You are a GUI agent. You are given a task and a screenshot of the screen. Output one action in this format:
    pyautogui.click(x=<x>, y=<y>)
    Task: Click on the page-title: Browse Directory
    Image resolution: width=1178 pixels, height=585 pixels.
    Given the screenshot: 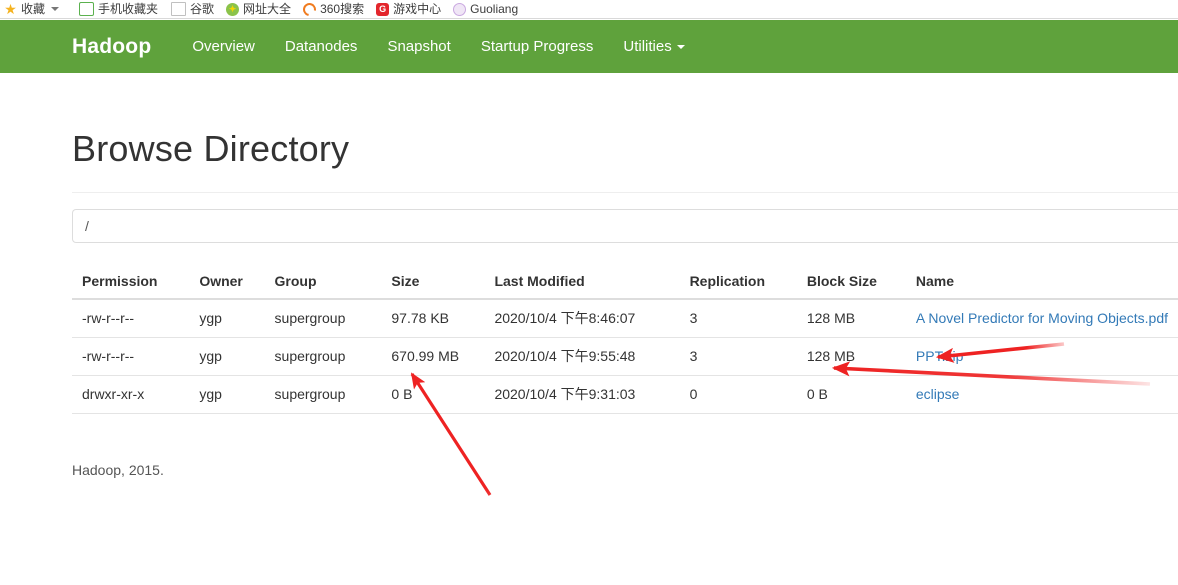 What is the action you would take?
    pyautogui.click(x=211, y=148)
    